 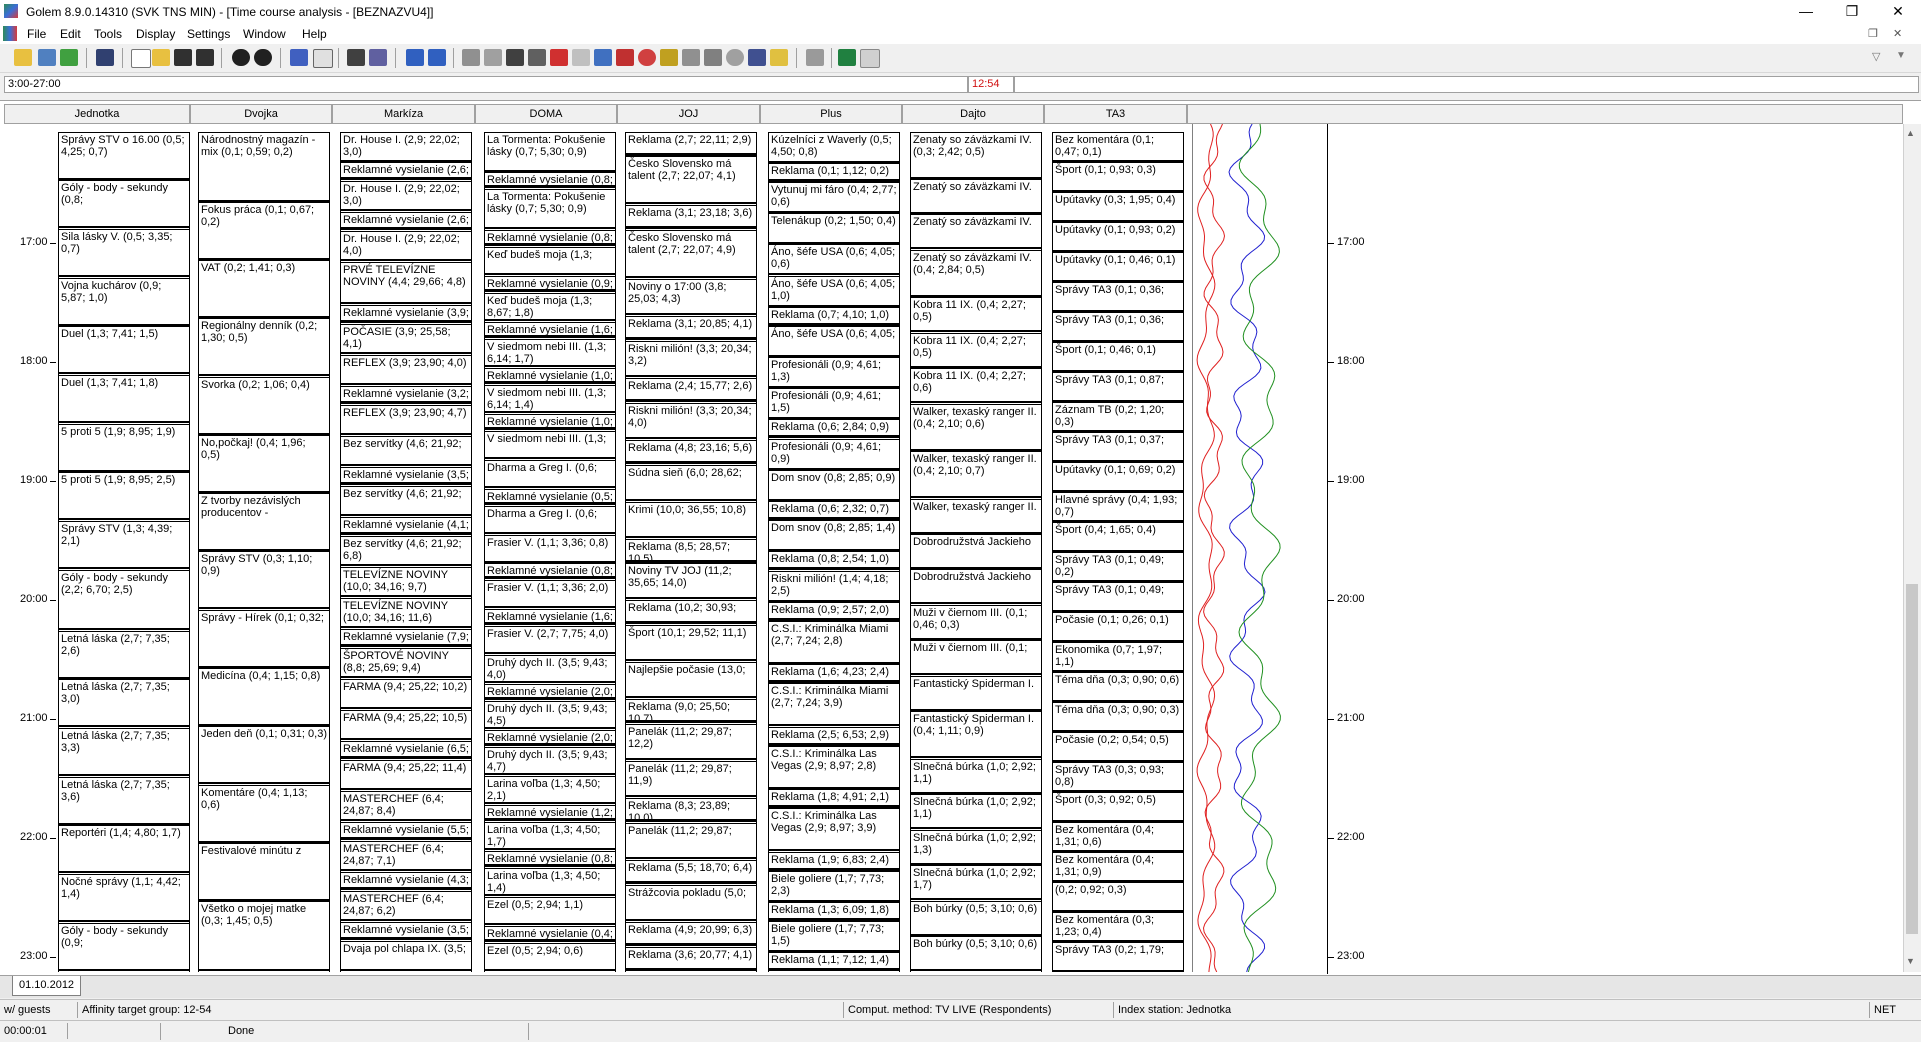 I want to click on ad-break-block: Reklama (2,7; 22,11; 2,9), so click(x=691, y=144).